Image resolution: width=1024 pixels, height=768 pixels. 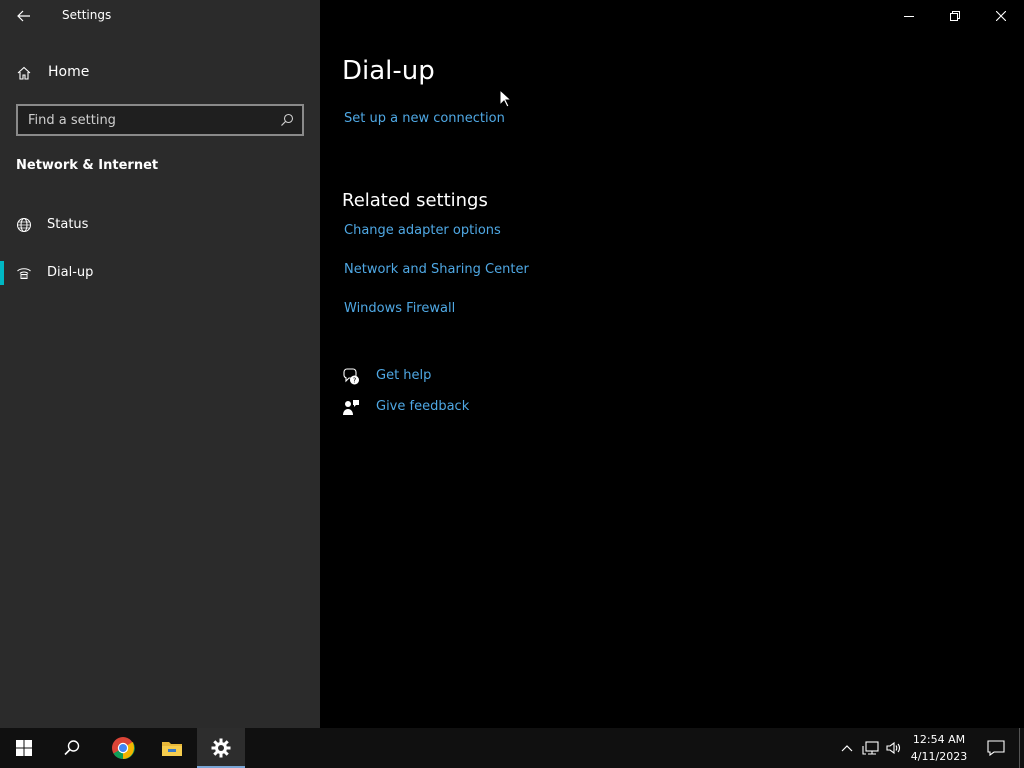 What do you see at coordinates (939, 756) in the screenshot?
I see `clock-date: 4/11/2023` at bounding box center [939, 756].